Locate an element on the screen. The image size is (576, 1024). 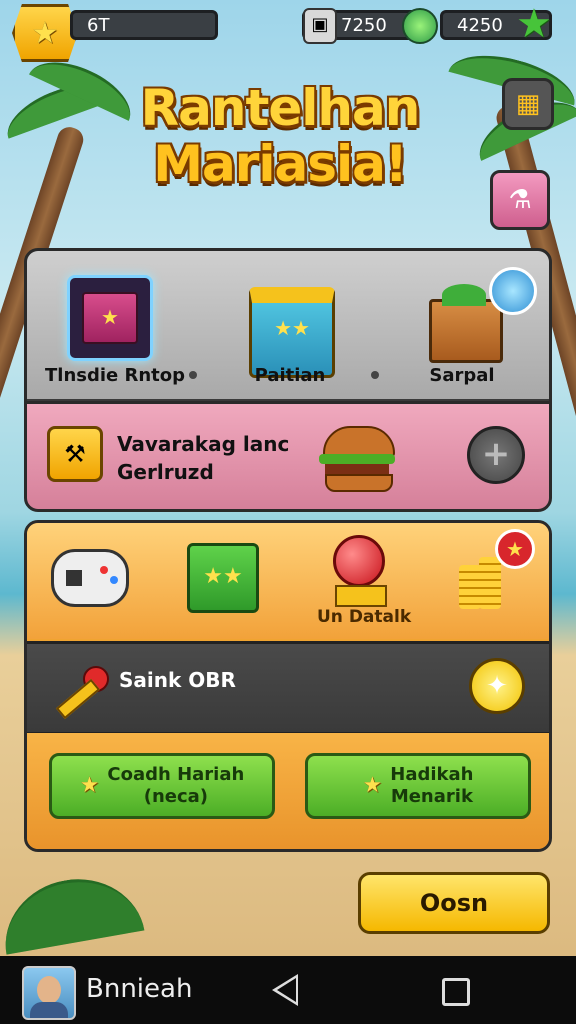
potion-icon: ⚗ is located at coordinates (520, 200).